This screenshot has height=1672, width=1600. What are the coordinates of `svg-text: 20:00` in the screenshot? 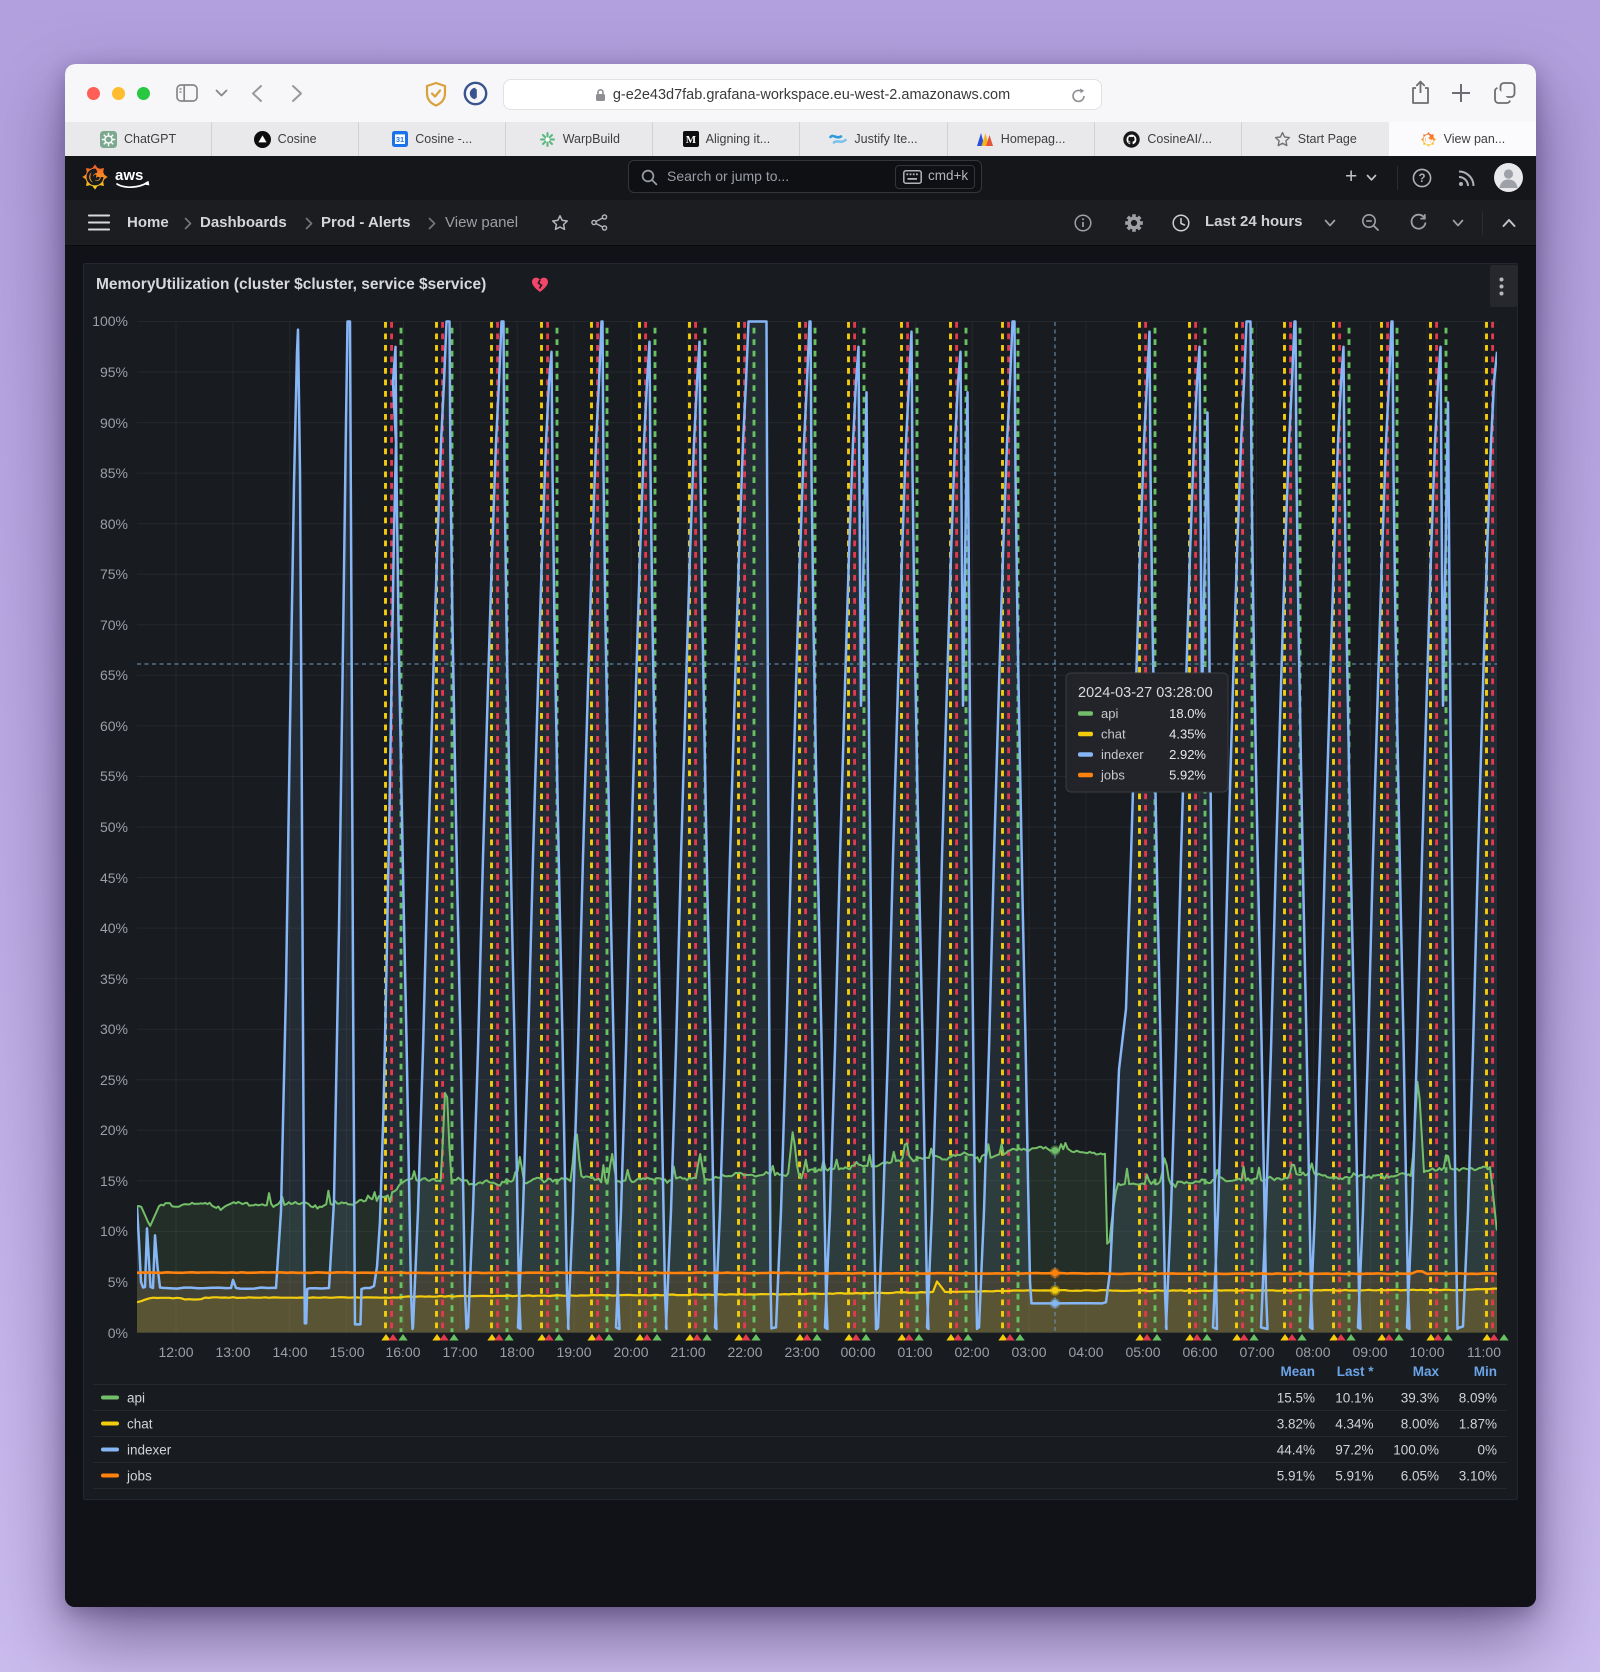 It's located at (630, 1352).